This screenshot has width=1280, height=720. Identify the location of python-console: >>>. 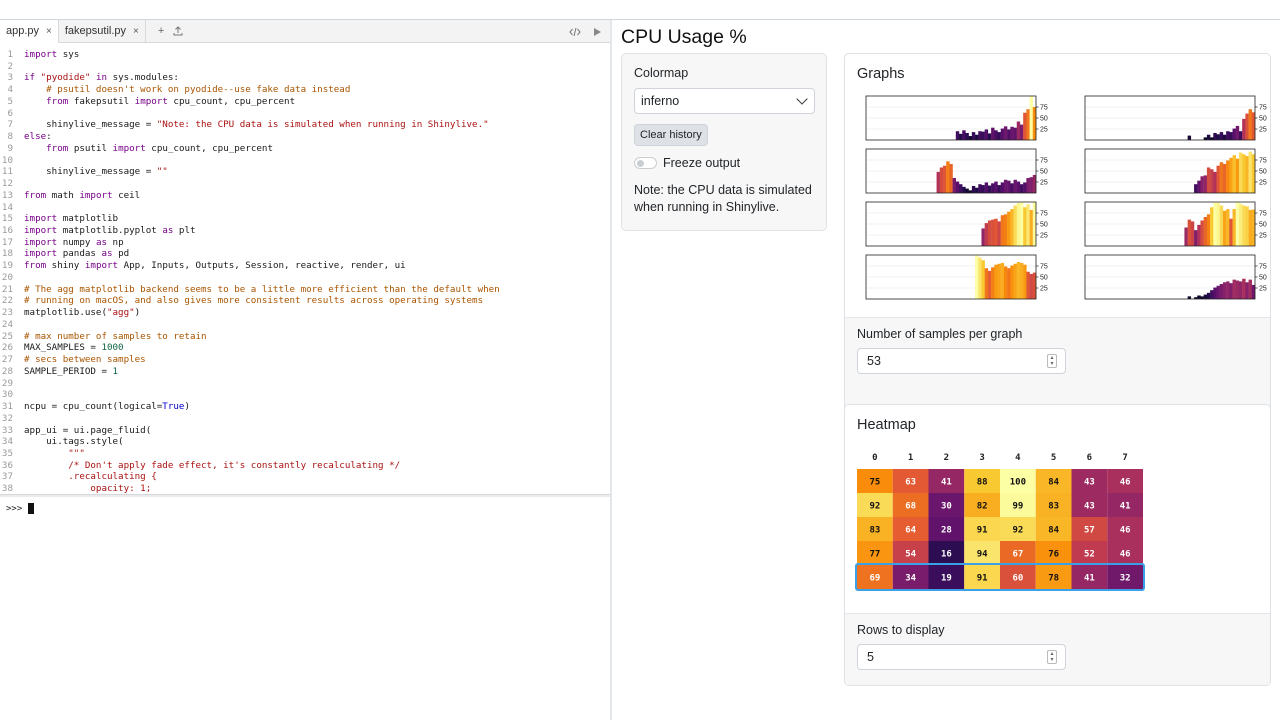
(305, 607).